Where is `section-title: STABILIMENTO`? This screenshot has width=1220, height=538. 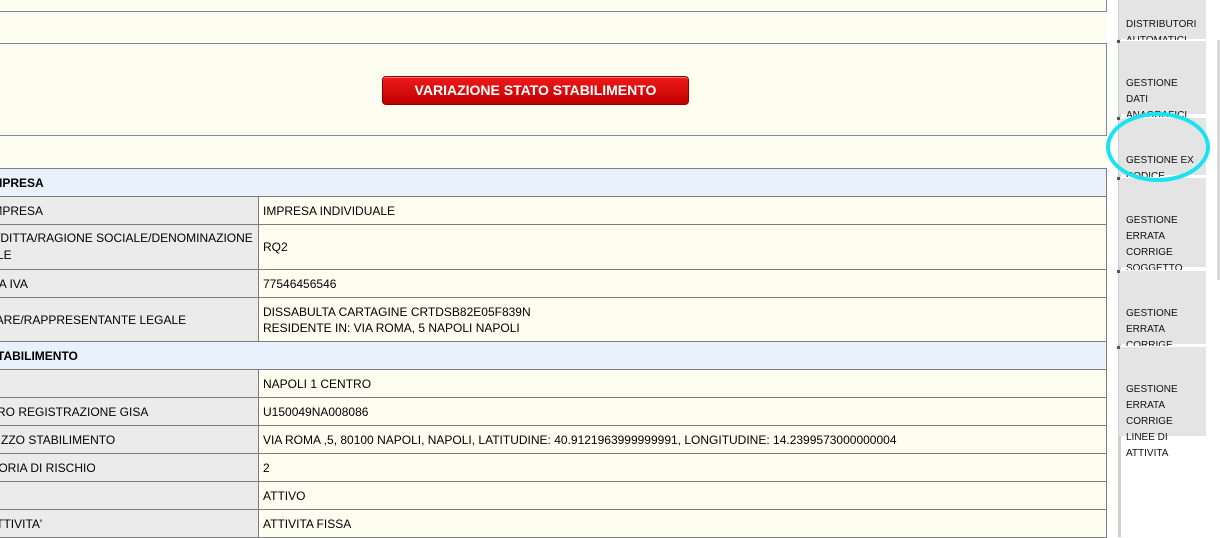 section-title: STABILIMENTO is located at coordinates (39, 355).